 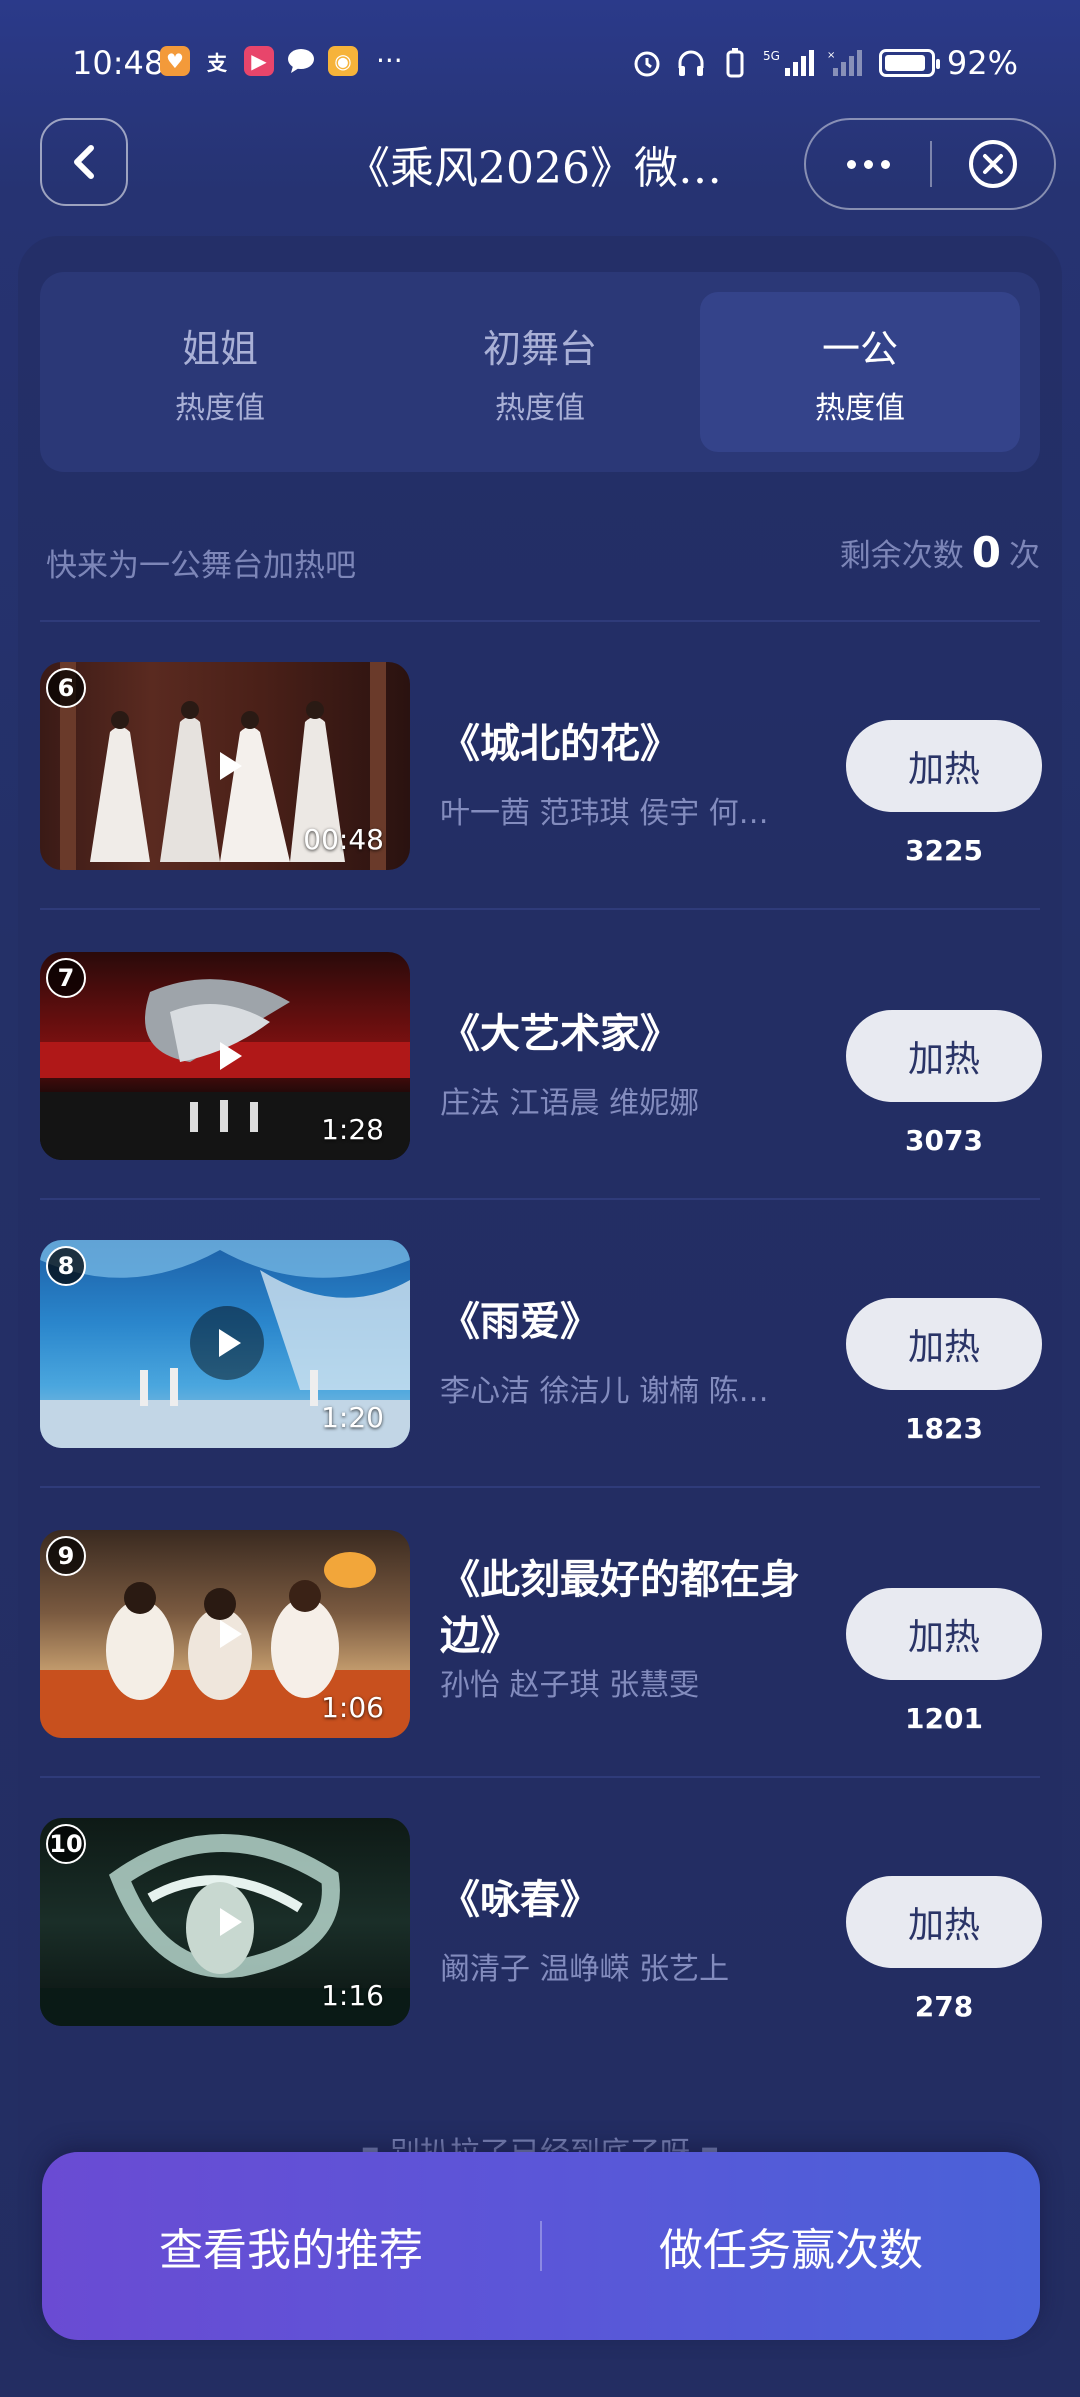 What do you see at coordinates (118, 63) in the screenshot?
I see `status-time: 10:48` at bounding box center [118, 63].